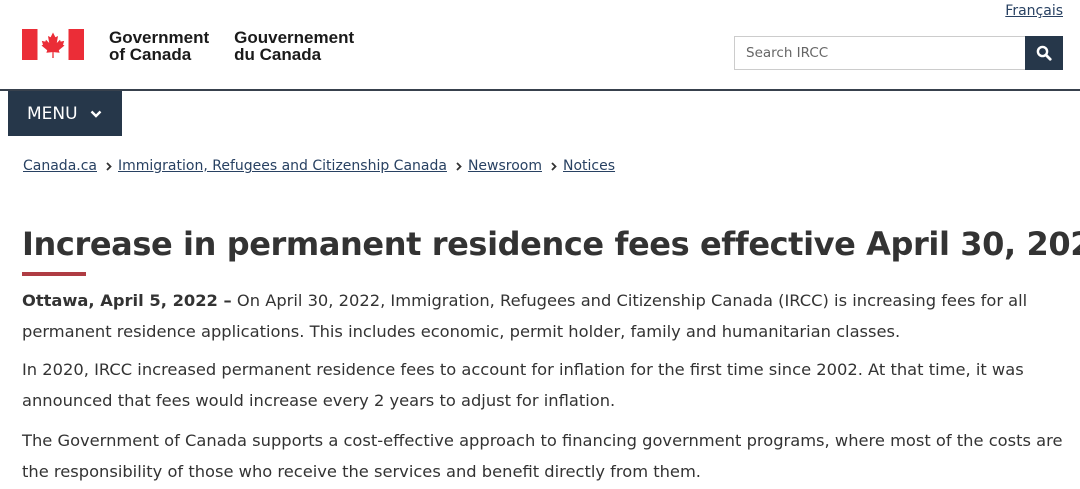  What do you see at coordinates (294, 37) in the screenshot?
I see `brand-fr-line1: Gouvernement` at bounding box center [294, 37].